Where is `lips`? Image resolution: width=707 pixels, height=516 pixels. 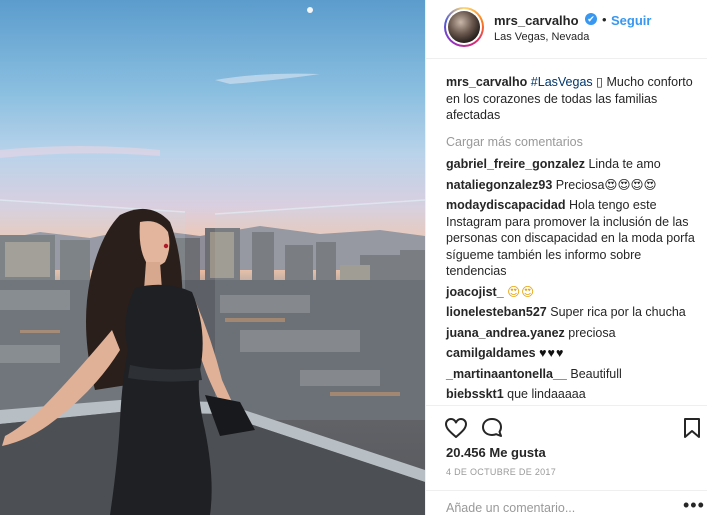
lips is located at coordinates (166, 246).